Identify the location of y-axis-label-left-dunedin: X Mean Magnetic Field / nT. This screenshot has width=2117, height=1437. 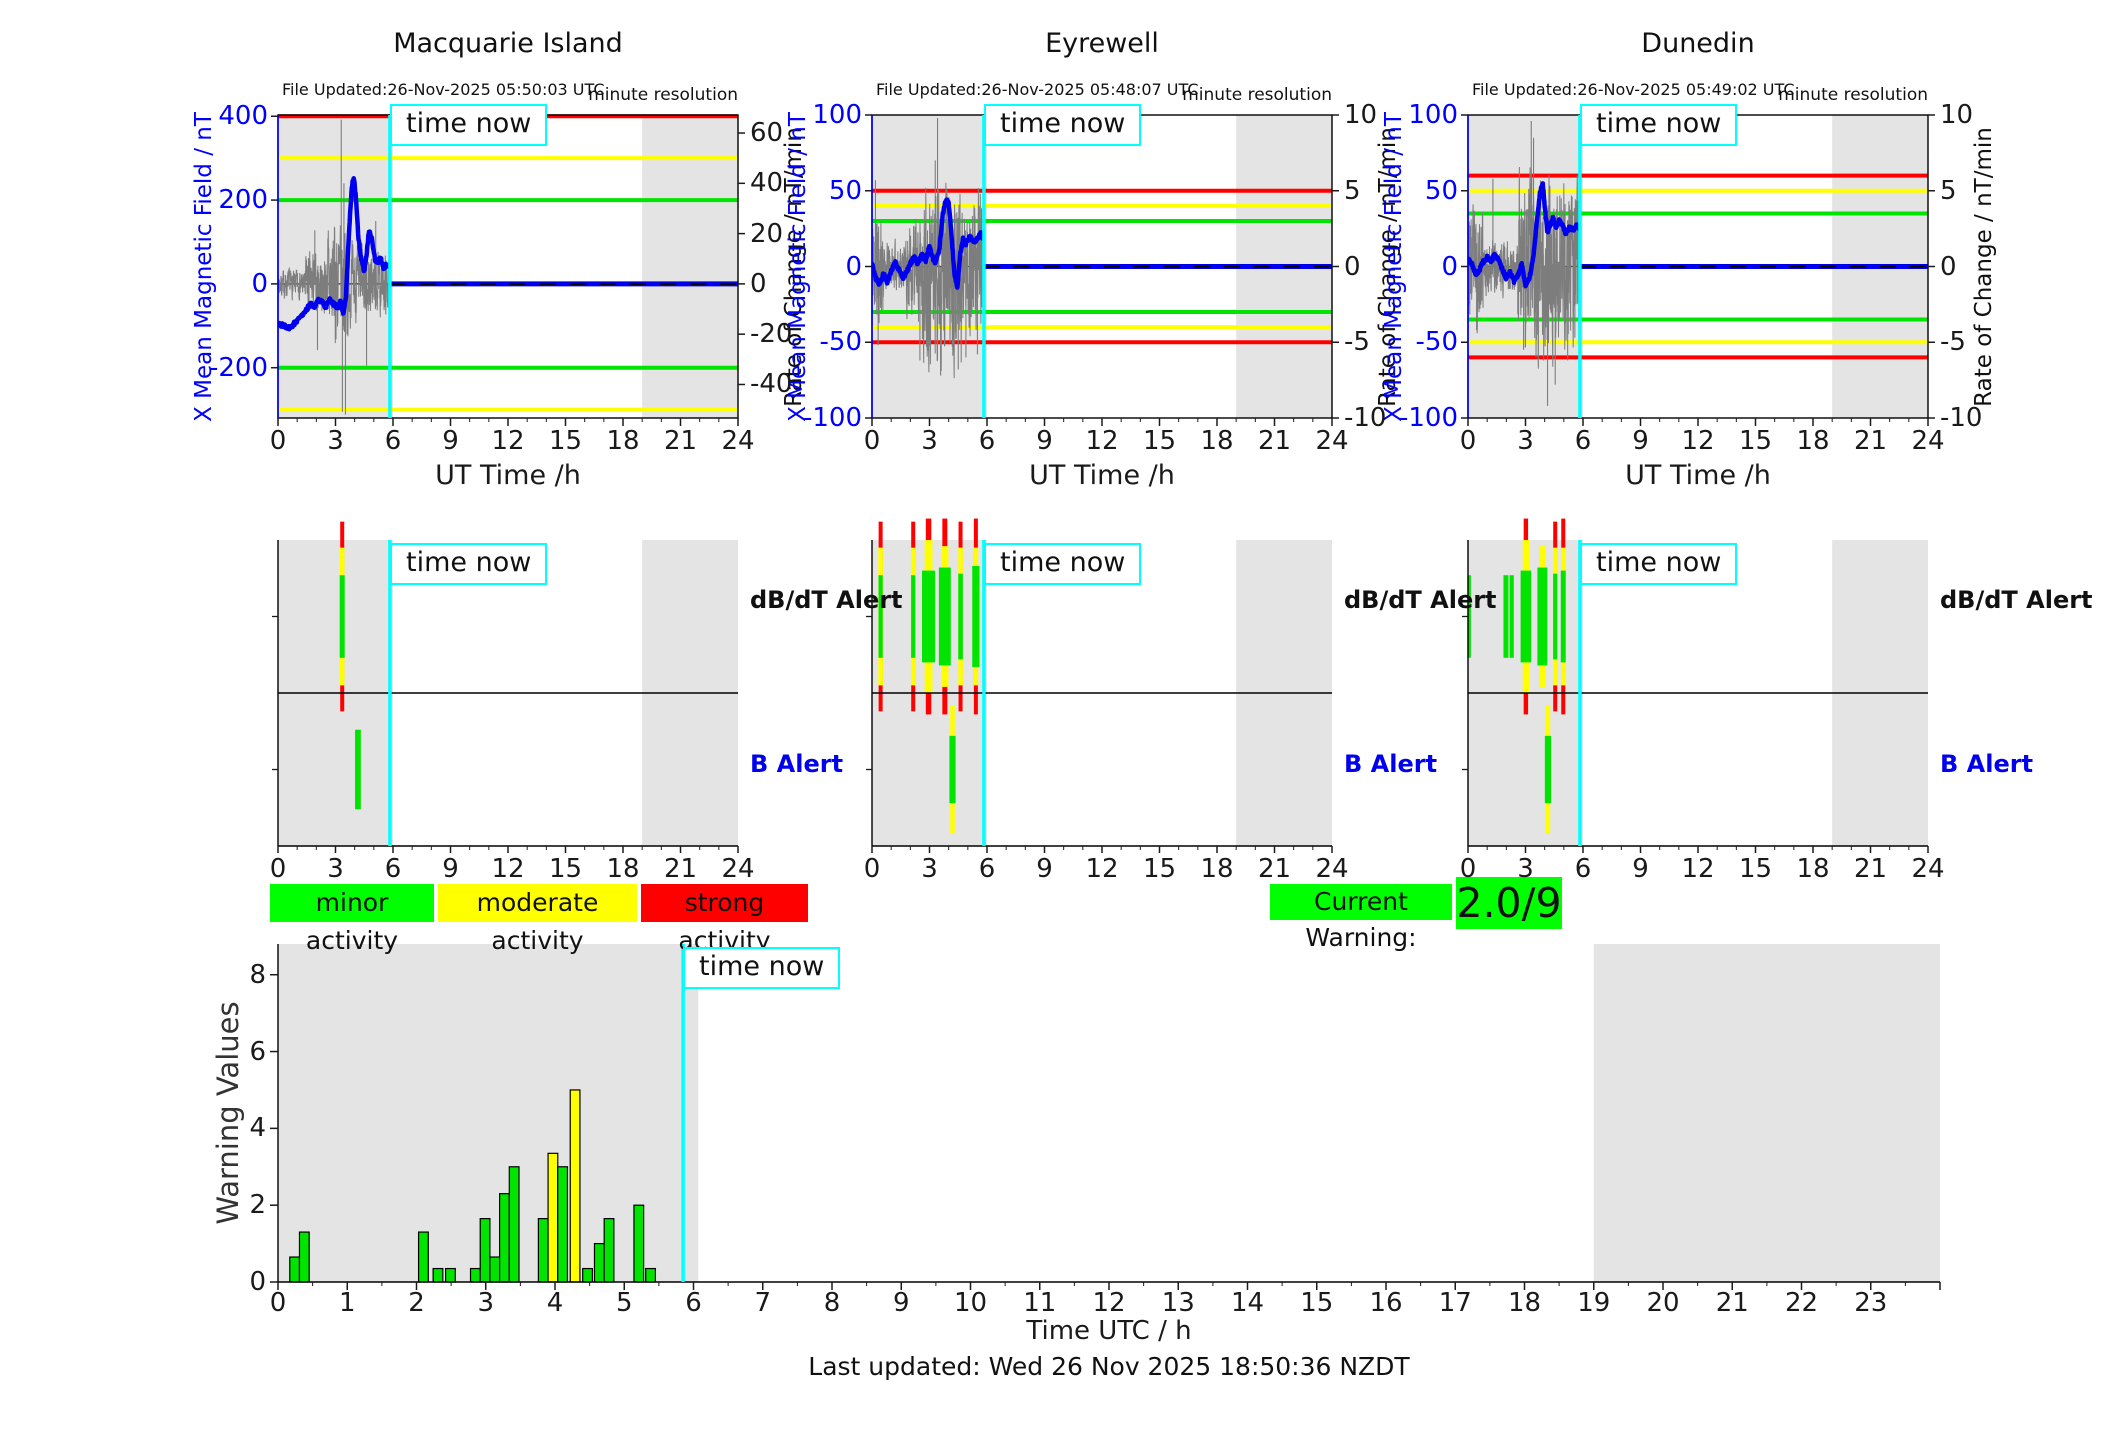
(1394, 267).